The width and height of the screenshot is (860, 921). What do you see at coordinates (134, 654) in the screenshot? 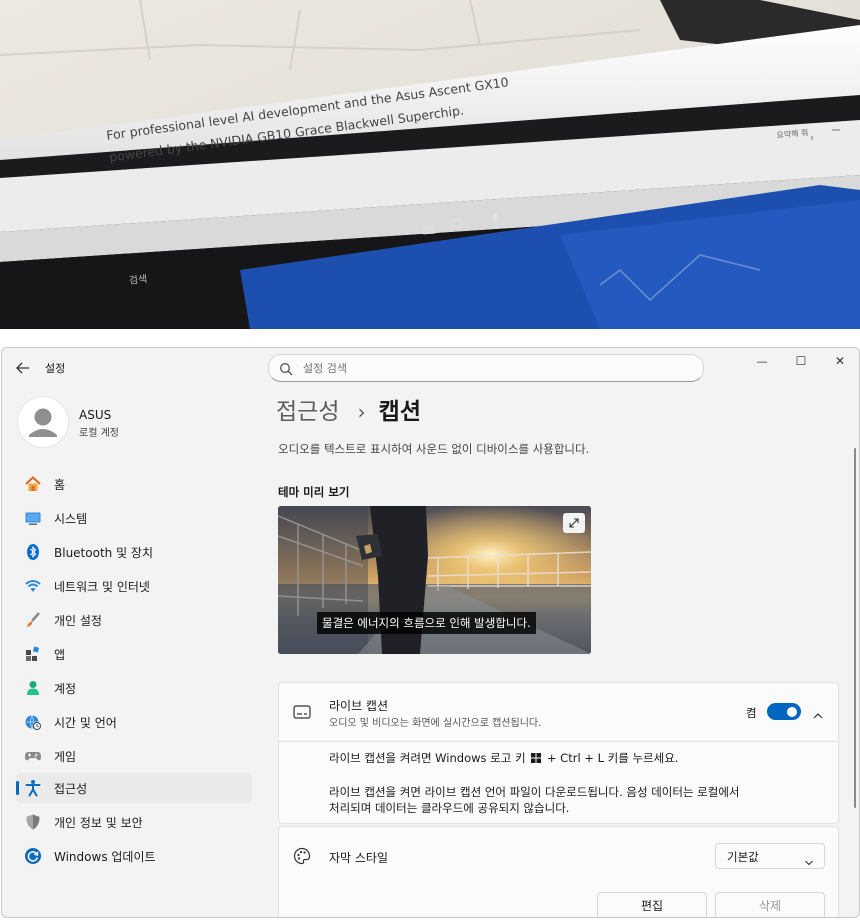
I see `sidebar-item-apps: 앱` at bounding box center [134, 654].